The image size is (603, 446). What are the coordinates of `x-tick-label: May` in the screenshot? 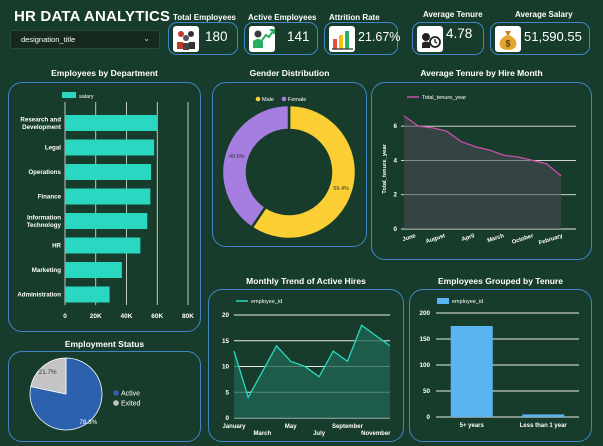 It's located at (291, 427).